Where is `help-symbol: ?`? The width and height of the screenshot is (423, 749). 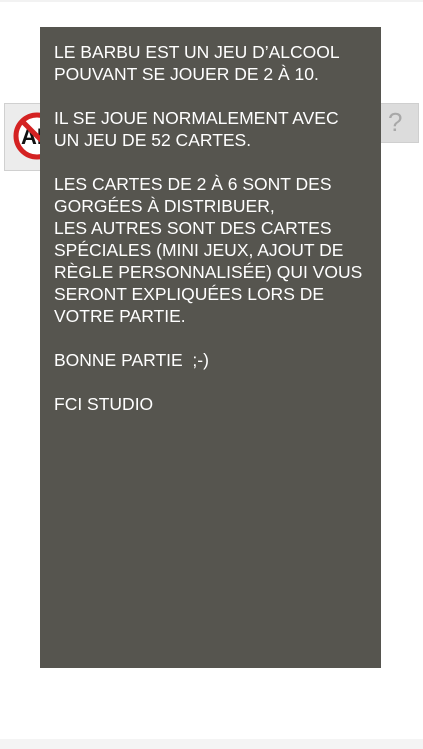
help-symbol: ? is located at coordinates (395, 123).